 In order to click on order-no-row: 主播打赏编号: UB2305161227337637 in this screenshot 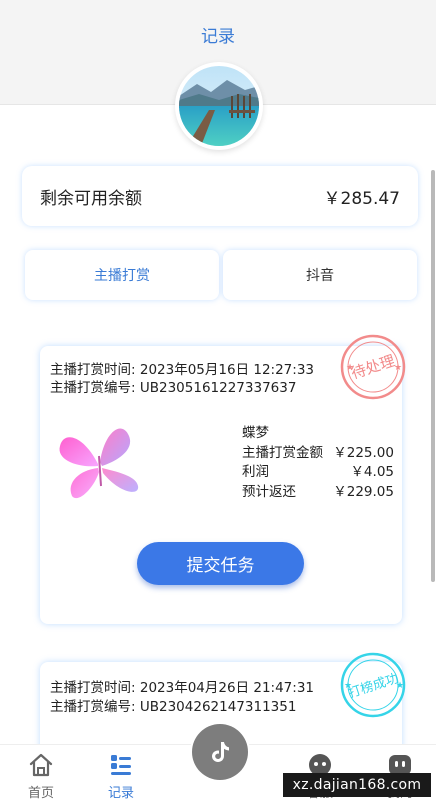, I will do `click(173, 386)`.